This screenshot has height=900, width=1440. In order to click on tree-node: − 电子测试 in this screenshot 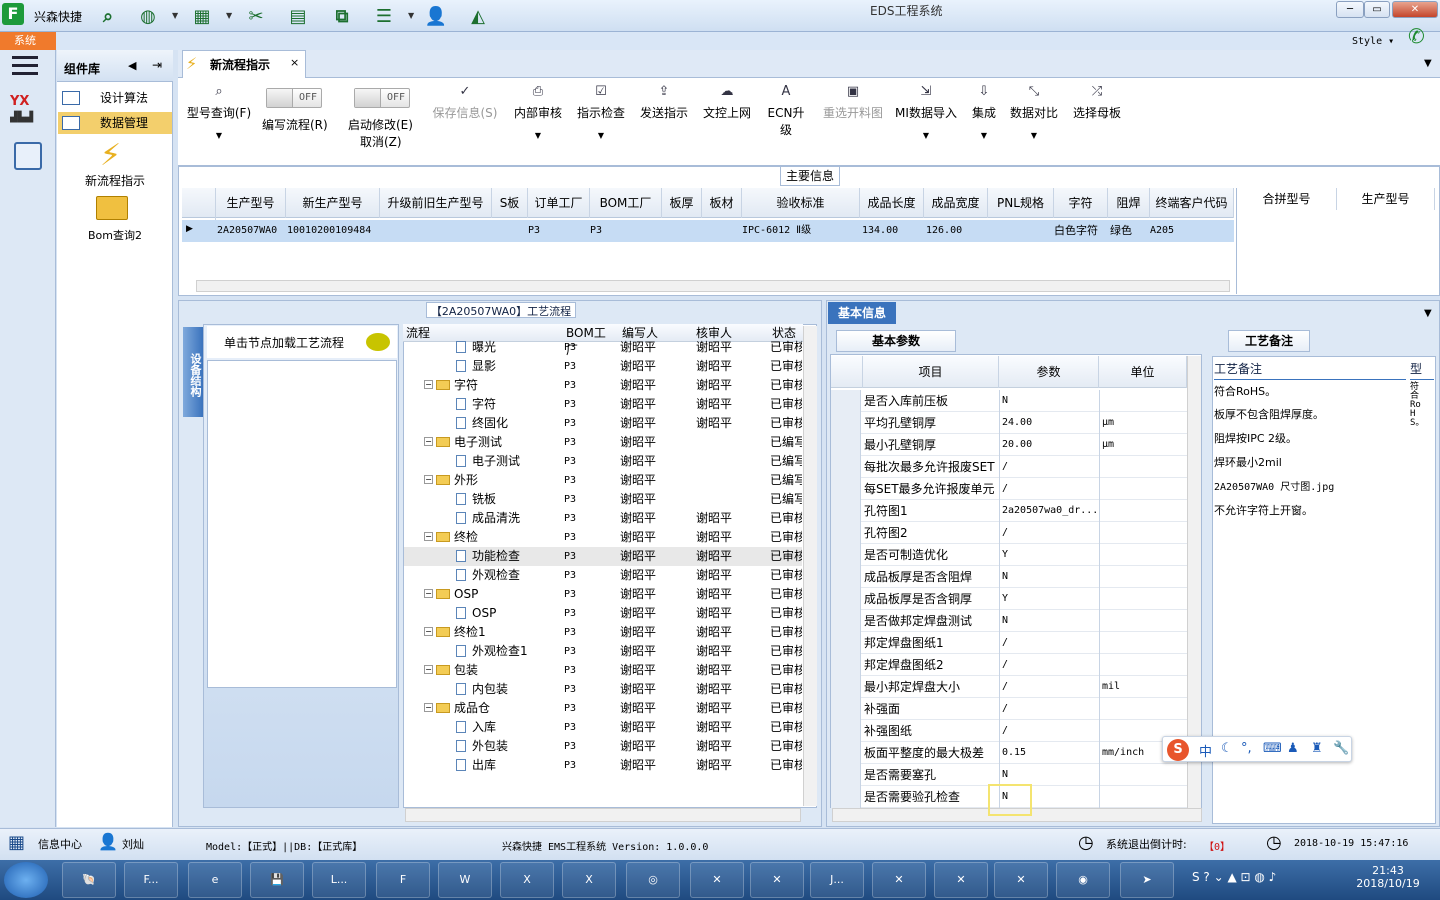, I will do `click(491, 442)`.